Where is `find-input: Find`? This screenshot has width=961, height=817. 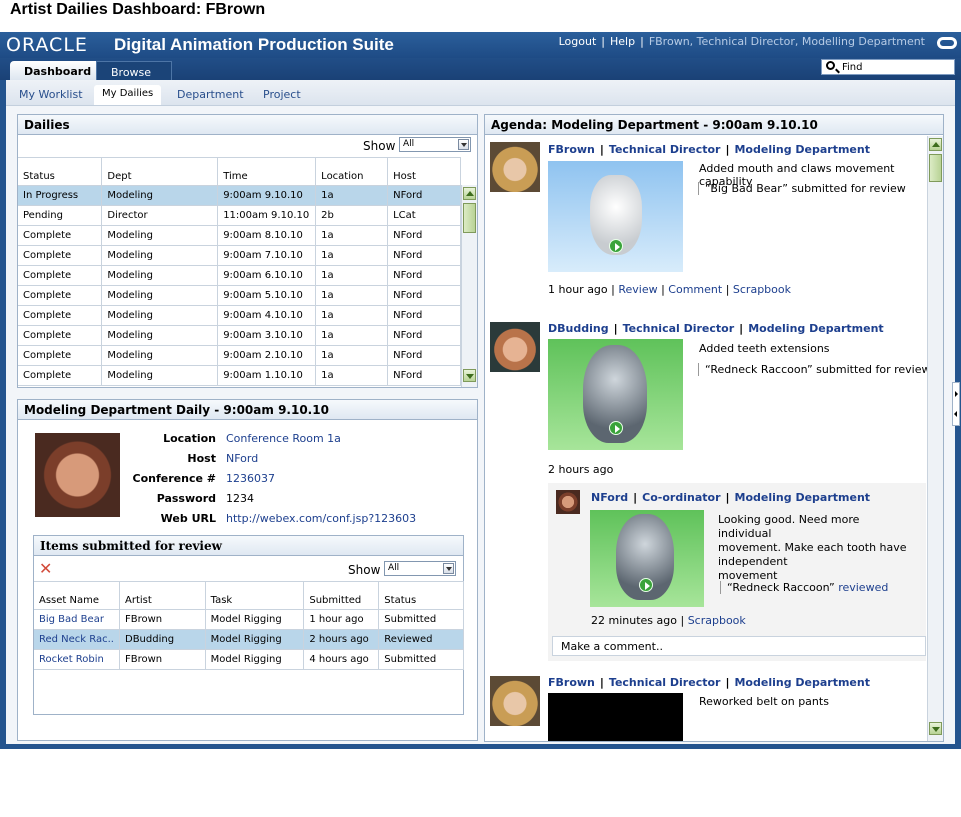 find-input: Find is located at coordinates (888, 67).